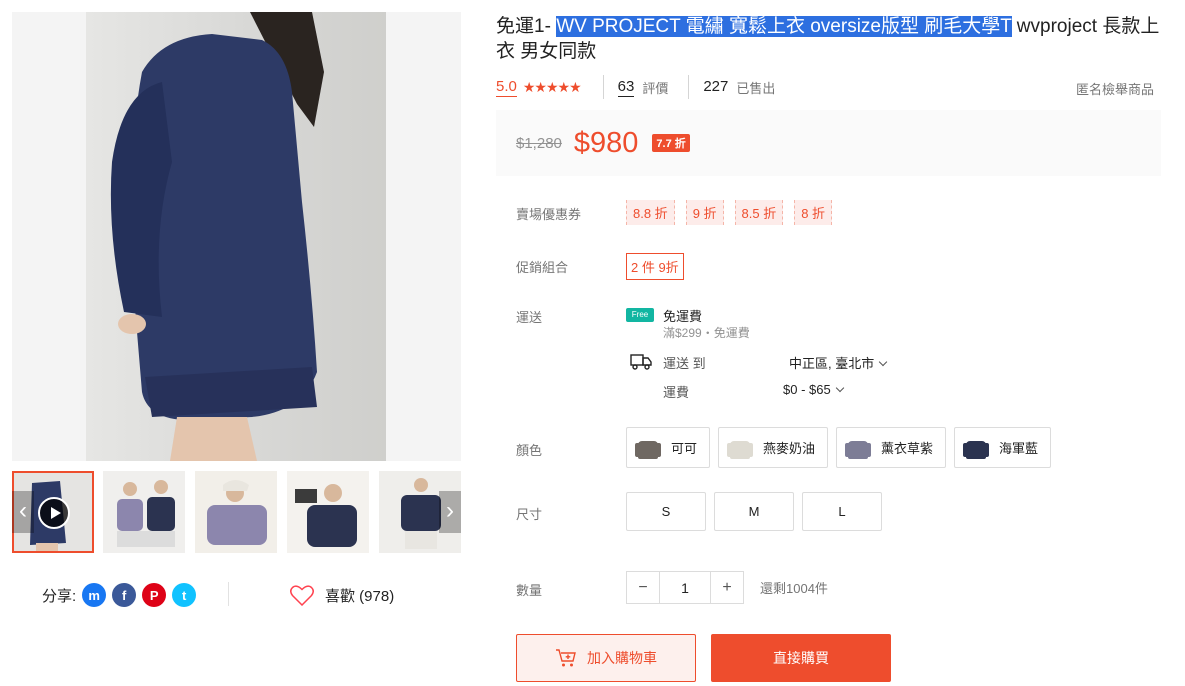 Image resolution: width=1185 pixels, height=686 pixels. What do you see at coordinates (794, 588) in the screenshot?
I see `stock-remaining: 還剩1004件` at bounding box center [794, 588].